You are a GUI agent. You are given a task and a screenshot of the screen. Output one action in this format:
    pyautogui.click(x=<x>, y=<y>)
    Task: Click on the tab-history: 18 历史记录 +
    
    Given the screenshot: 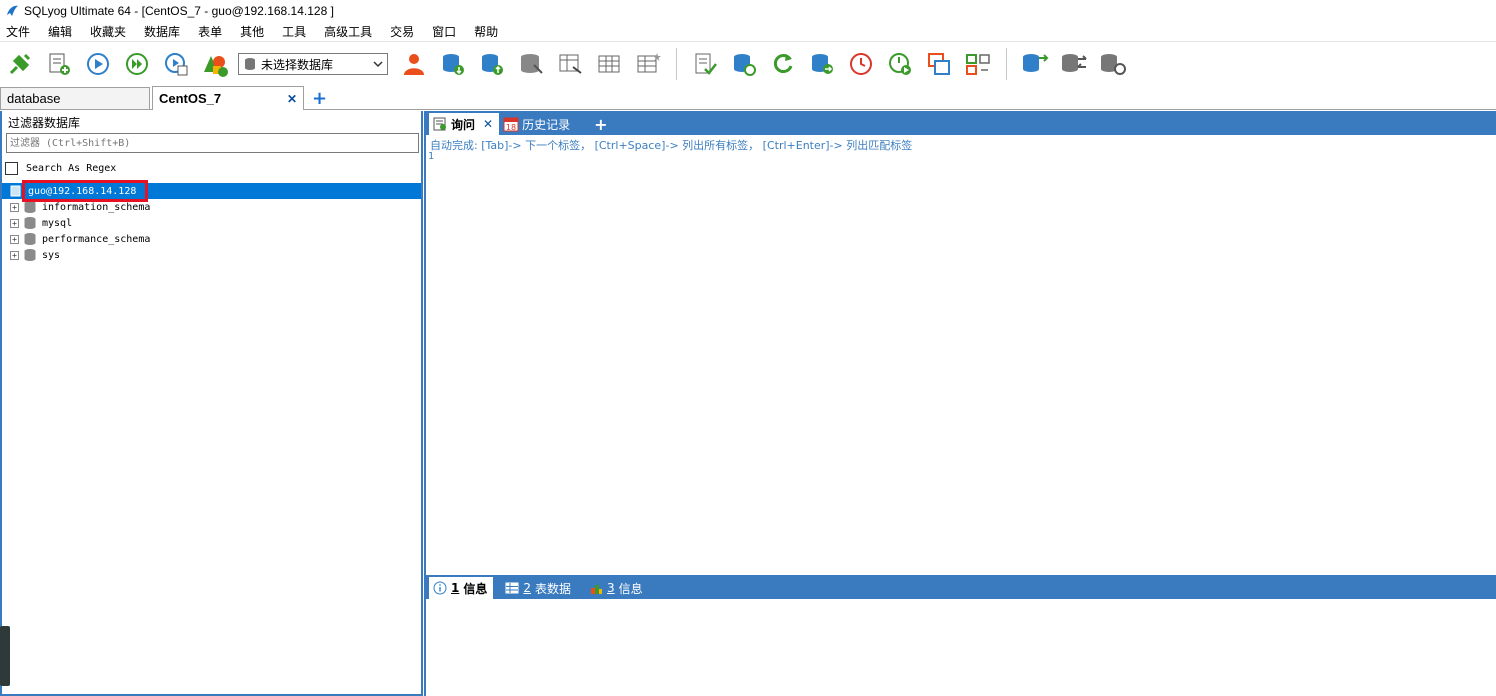 What is the action you would take?
    pyautogui.click(x=556, y=124)
    